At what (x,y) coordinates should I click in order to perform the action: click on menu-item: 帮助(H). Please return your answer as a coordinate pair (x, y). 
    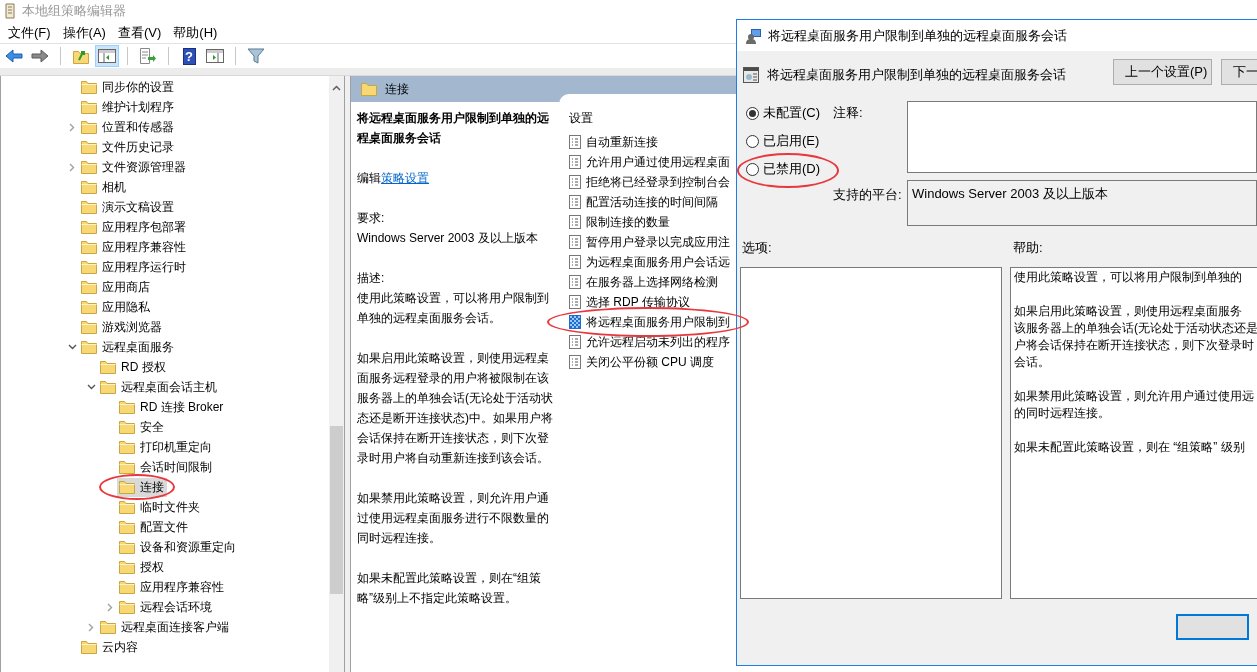
    Looking at the image, I should click on (195, 32).